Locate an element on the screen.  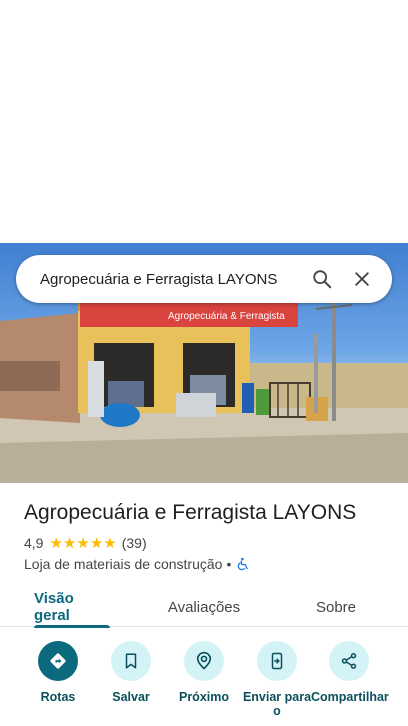
directions-label: Rotas is located at coordinates (58, 697).